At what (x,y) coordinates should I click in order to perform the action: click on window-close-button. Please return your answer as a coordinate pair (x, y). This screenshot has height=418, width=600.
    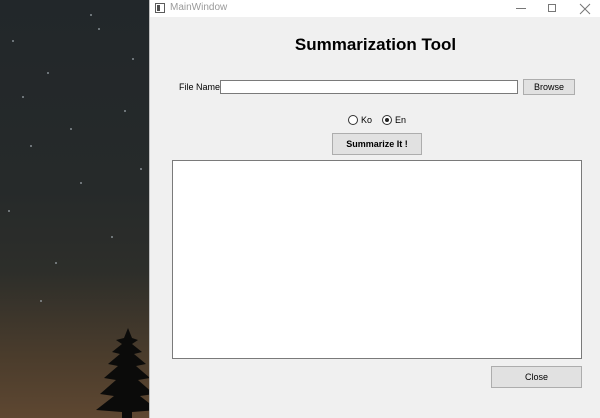
    Looking at the image, I should click on (584, 8).